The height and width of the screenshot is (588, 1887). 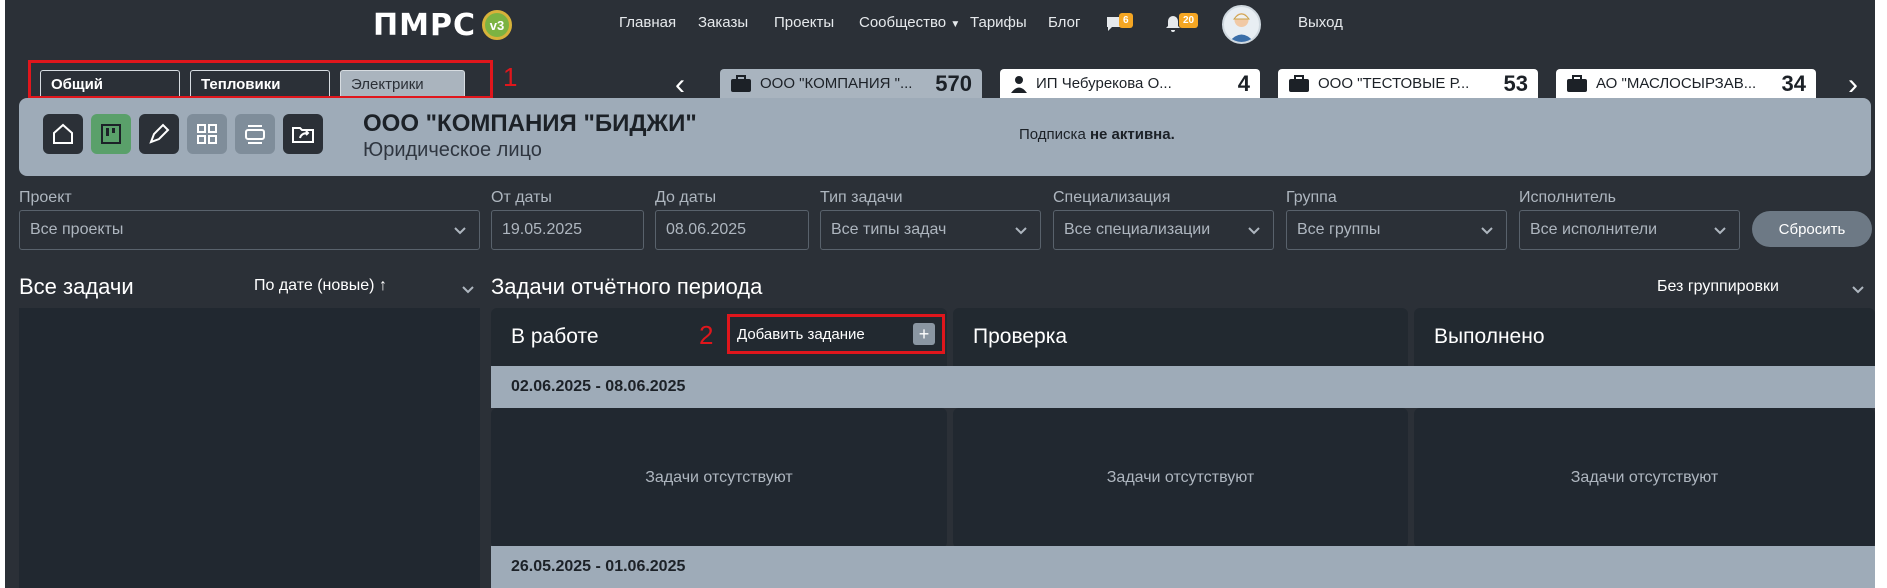 What do you see at coordinates (424, 25) in the screenshot?
I see `logo-text: ПМРС` at bounding box center [424, 25].